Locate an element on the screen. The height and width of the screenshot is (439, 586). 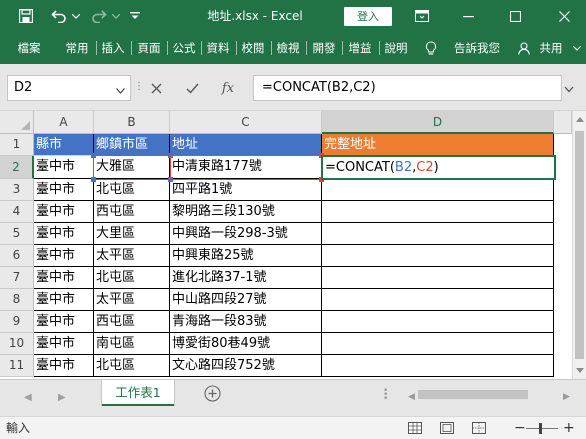
scroll-down-icon is located at coordinates (580, 370).